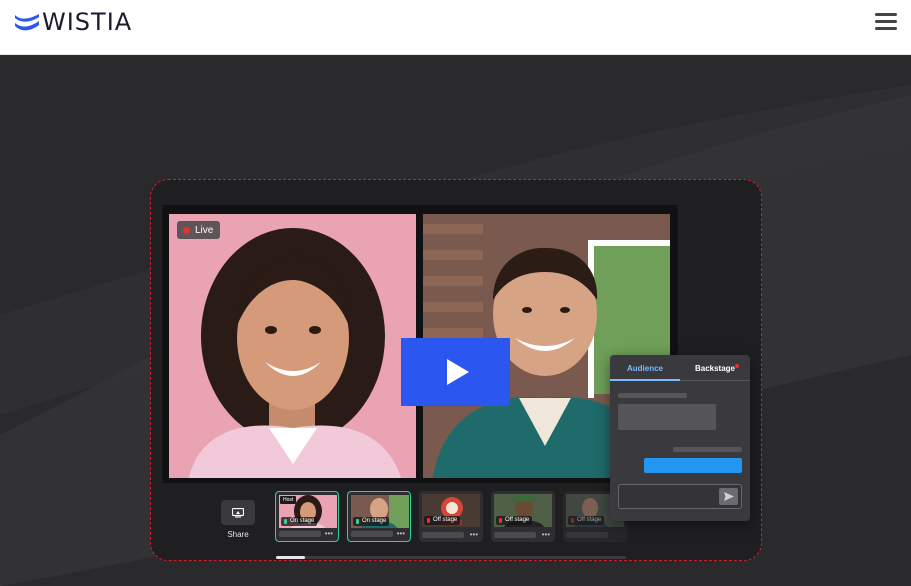 The height and width of the screenshot is (586, 911). I want to click on backstage-notification-dot, so click(737, 366).